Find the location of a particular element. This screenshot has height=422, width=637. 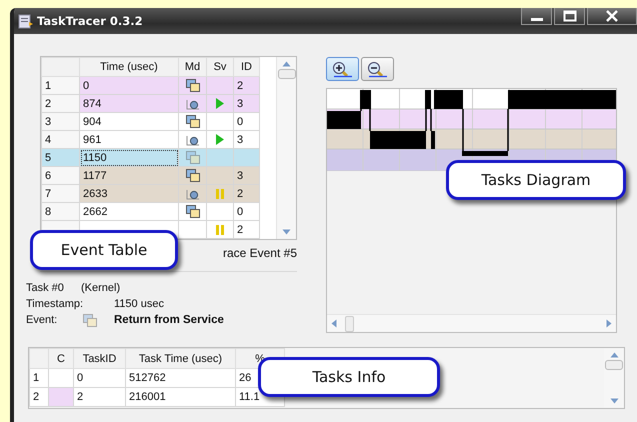

table-cell: 2662 is located at coordinates (129, 211).